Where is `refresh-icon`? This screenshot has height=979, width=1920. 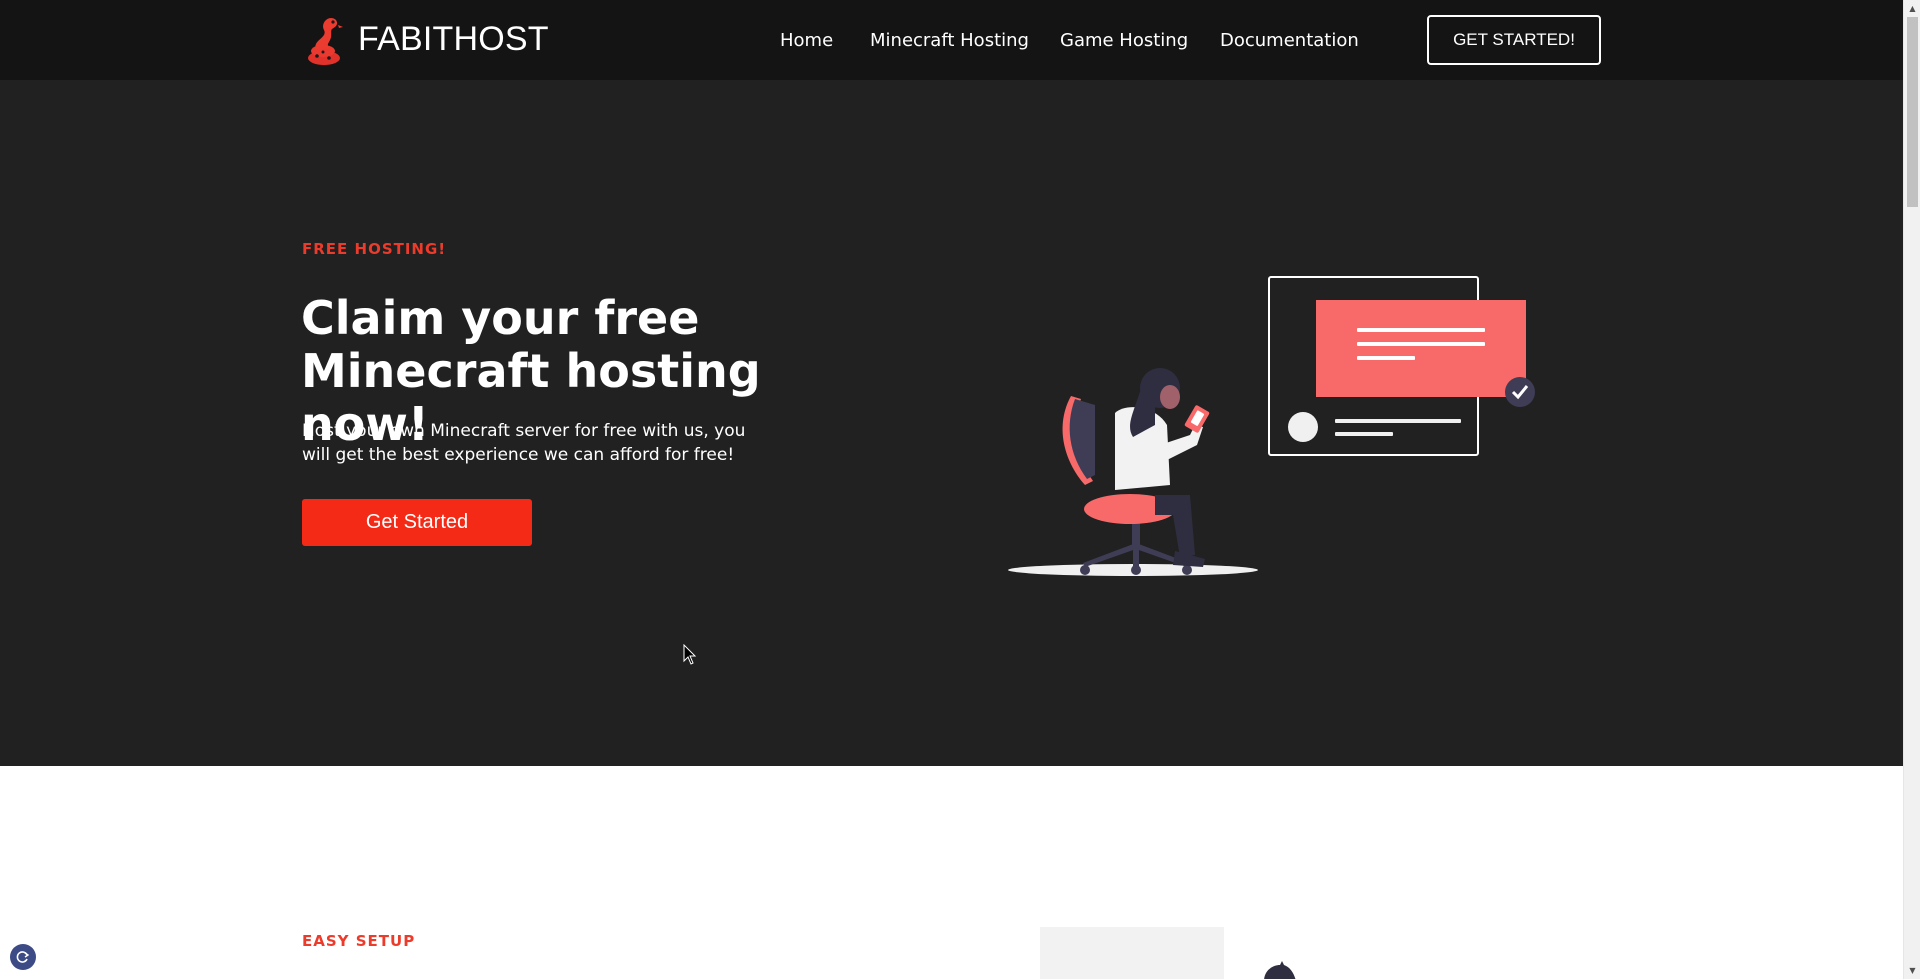
refresh-icon is located at coordinates (23, 957).